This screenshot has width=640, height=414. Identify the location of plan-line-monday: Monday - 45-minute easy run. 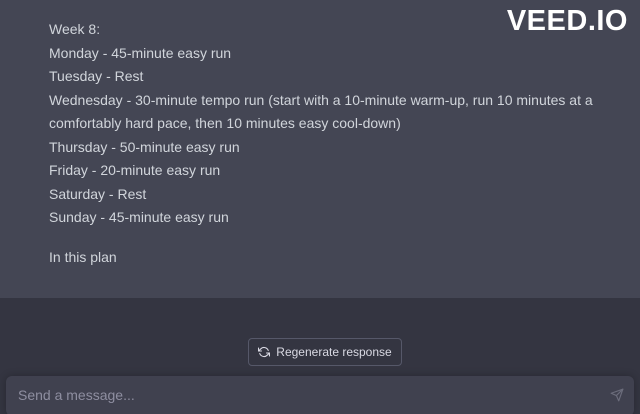
(140, 52).